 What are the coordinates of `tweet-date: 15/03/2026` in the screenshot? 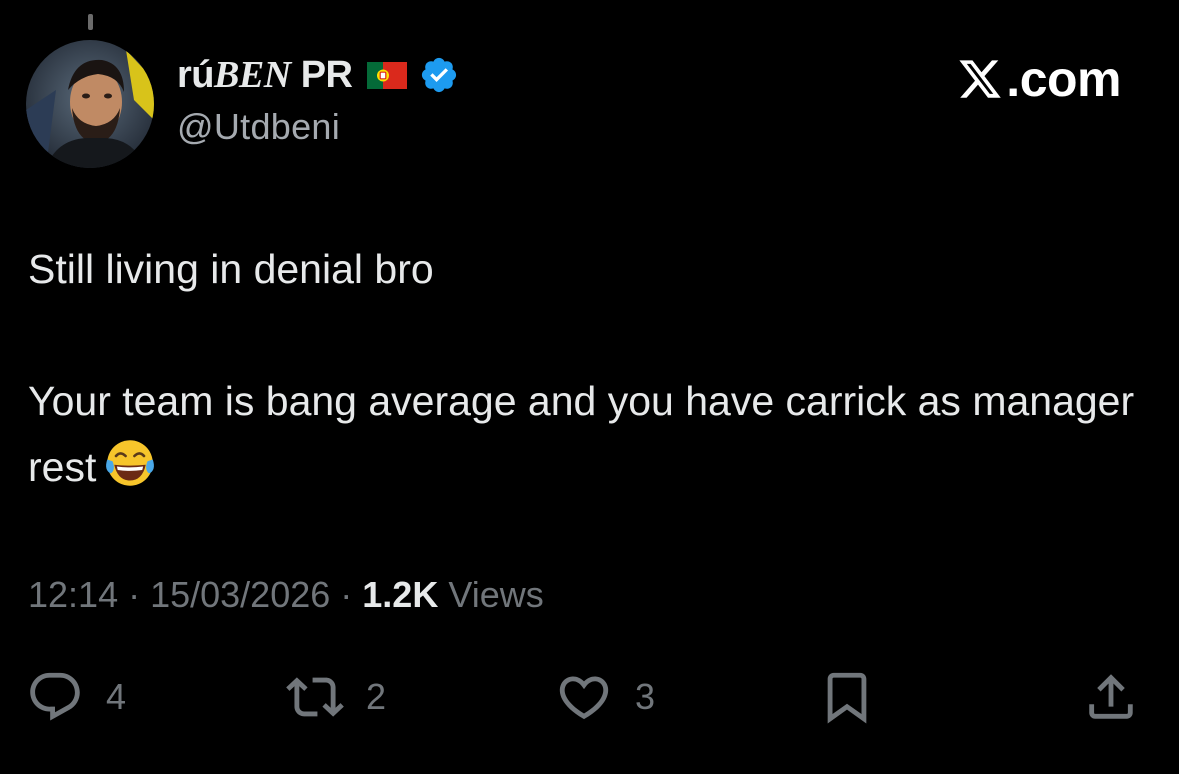 It's located at (240, 594).